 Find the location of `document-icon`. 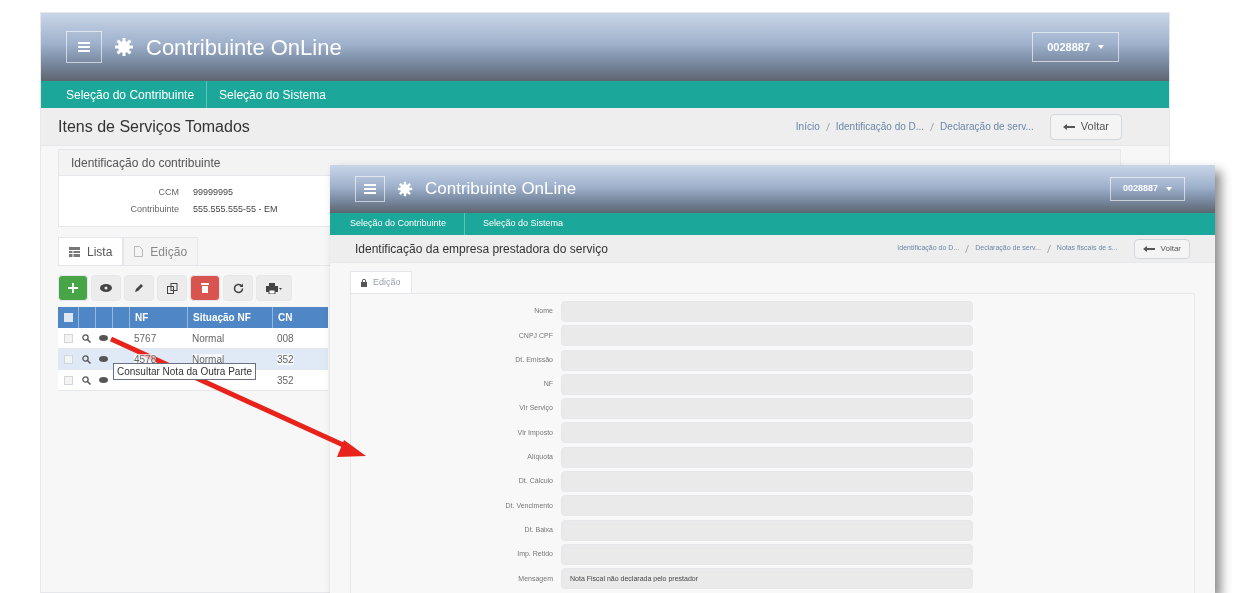

document-icon is located at coordinates (139, 251).